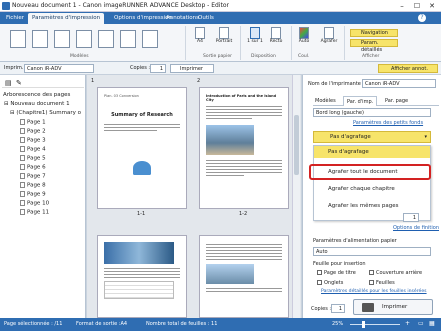 Image resolution: width=441 pixels, height=331 pixels. I want to click on tree-page-11: Page 11, so click(34, 212).